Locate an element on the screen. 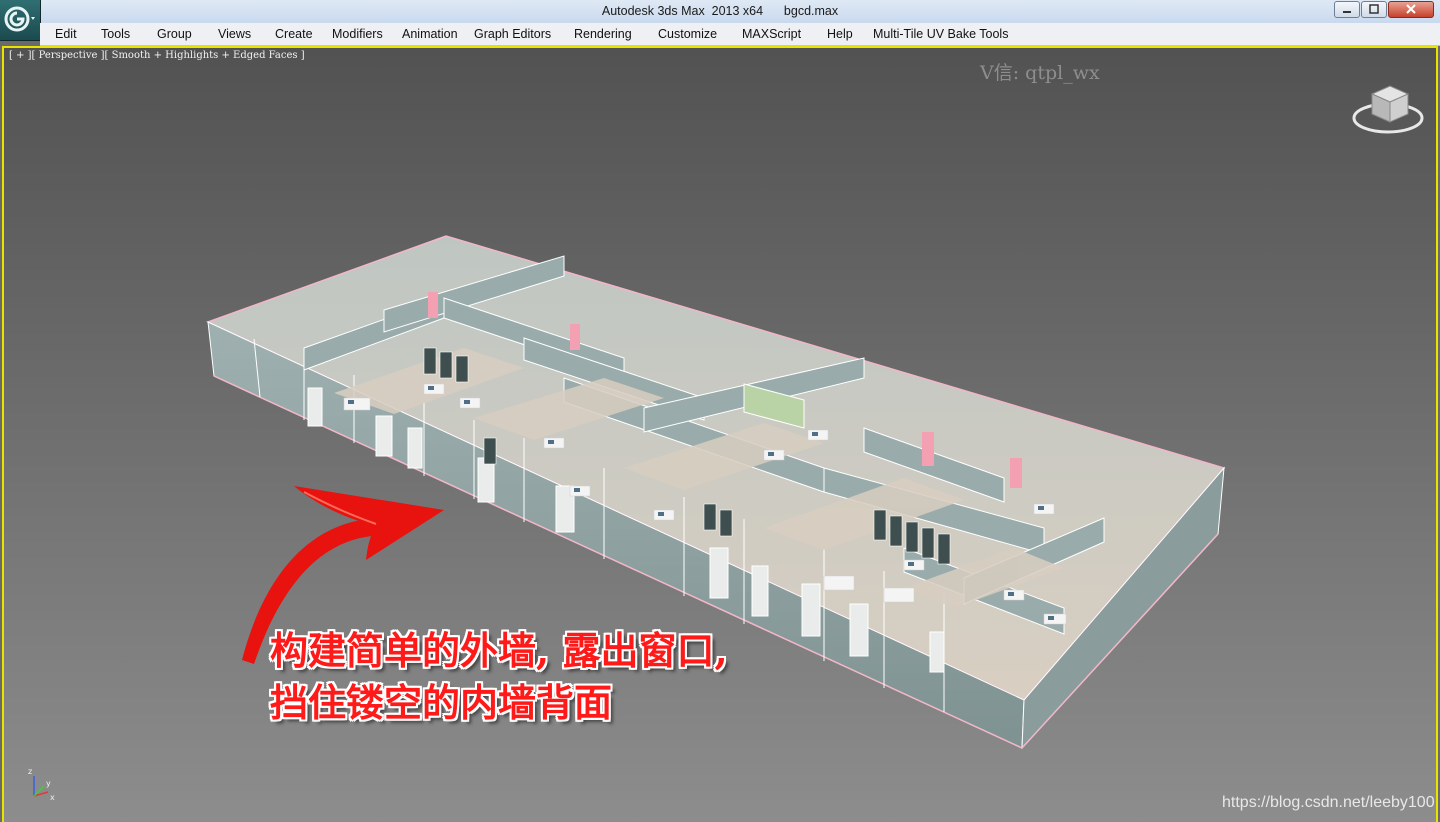 The width and height of the screenshot is (1440, 822). minimize-button is located at coordinates (1347, 9).